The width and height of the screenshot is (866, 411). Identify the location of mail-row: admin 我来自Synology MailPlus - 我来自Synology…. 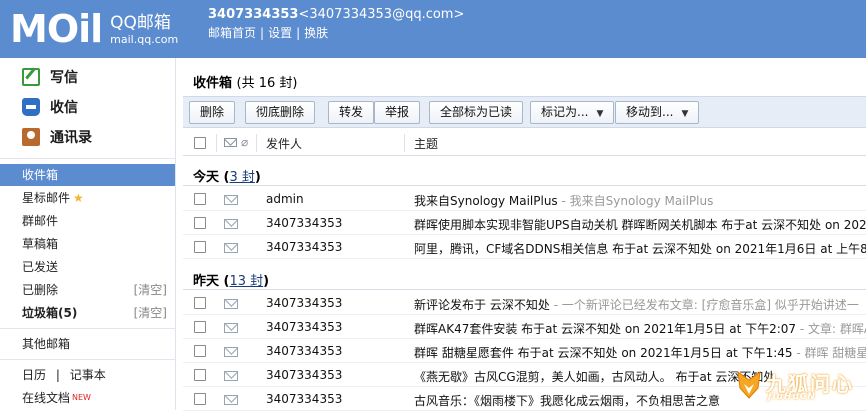
(524, 199).